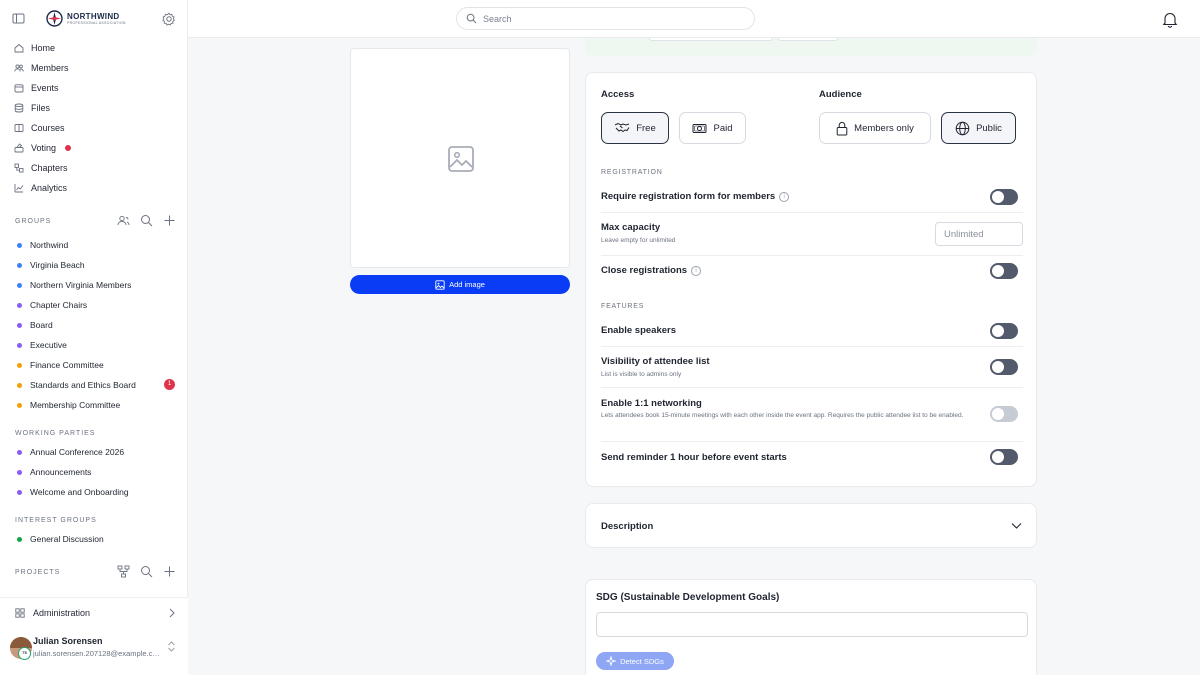 This screenshot has width=1200, height=675. I want to click on audience-members-only-option: Members only, so click(875, 128).